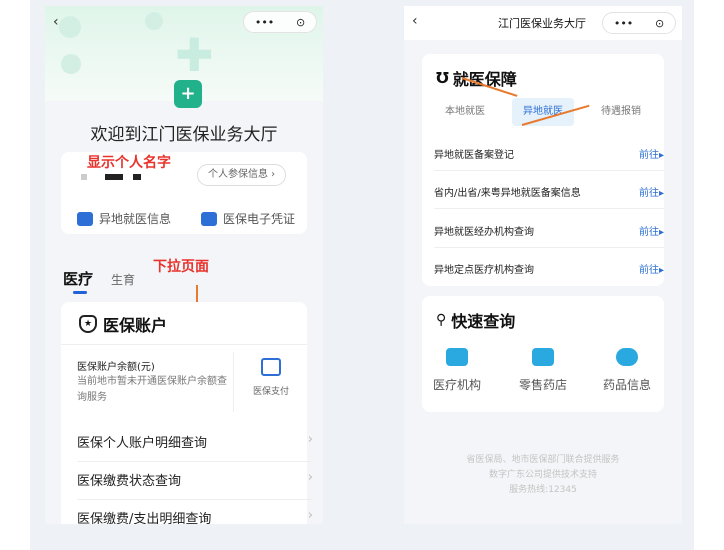 Image resolution: width=724 pixels, height=550 pixels. I want to click on qr-pay-icon, so click(271, 367).